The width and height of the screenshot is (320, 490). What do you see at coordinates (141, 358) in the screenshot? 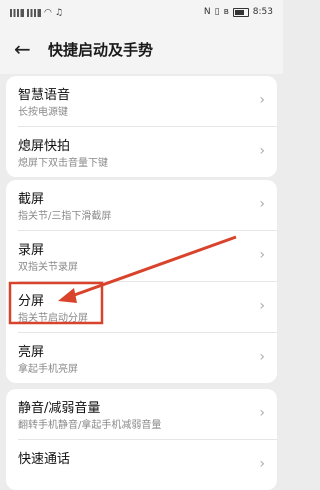
I see `list-item-wake-screen: 亮屏 拿起手机亮屏 ›` at bounding box center [141, 358].